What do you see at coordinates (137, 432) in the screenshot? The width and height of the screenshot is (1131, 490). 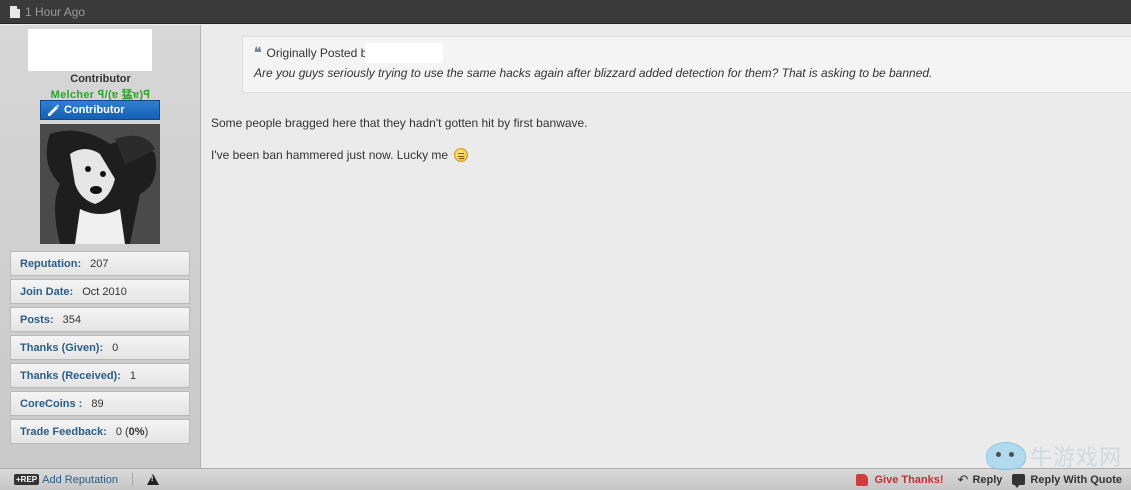 I see `stat-value-percent: 0%` at bounding box center [137, 432].